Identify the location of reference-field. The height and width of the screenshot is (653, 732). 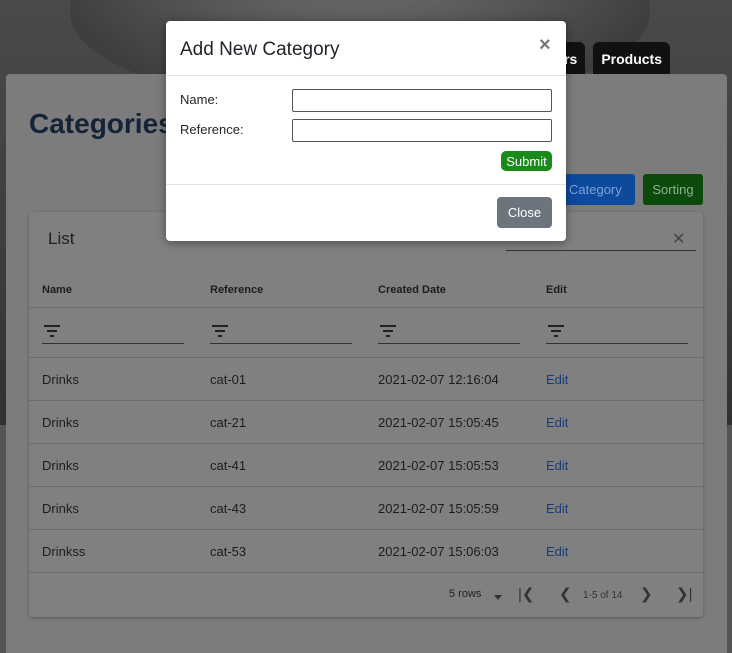
(422, 130).